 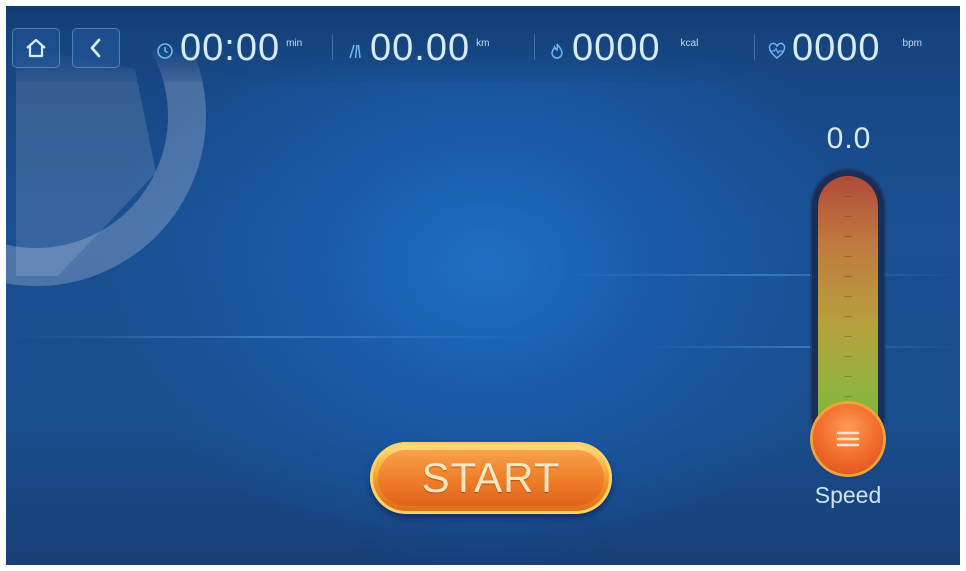 What do you see at coordinates (689, 43) in the screenshot?
I see `calories-unit: kcal` at bounding box center [689, 43].